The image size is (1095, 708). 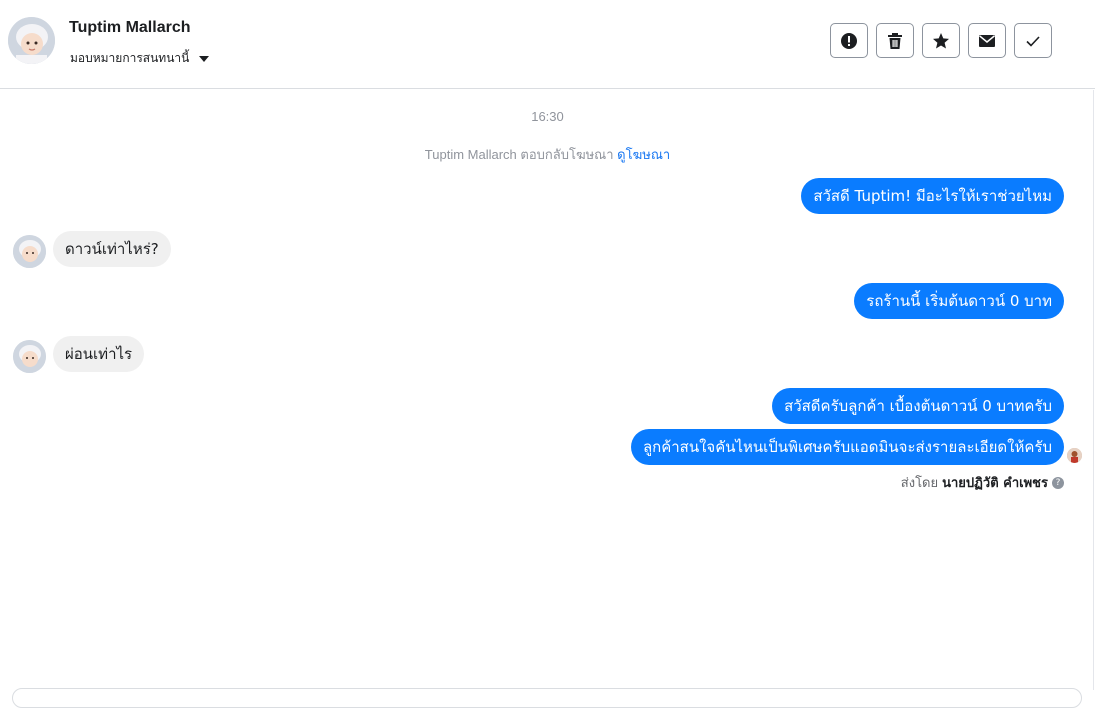 I want to click on message-composer, so click(x=547, y=698).